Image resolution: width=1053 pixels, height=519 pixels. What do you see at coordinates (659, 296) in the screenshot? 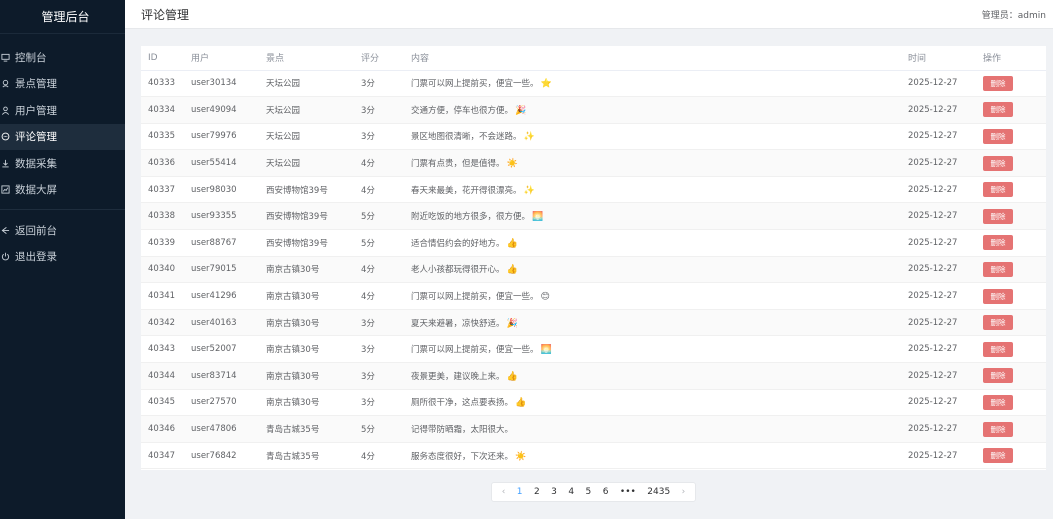
I see `cell-content: 门票可以网上提前买，便宜一些。 😊` at bounding box center [659, 296].